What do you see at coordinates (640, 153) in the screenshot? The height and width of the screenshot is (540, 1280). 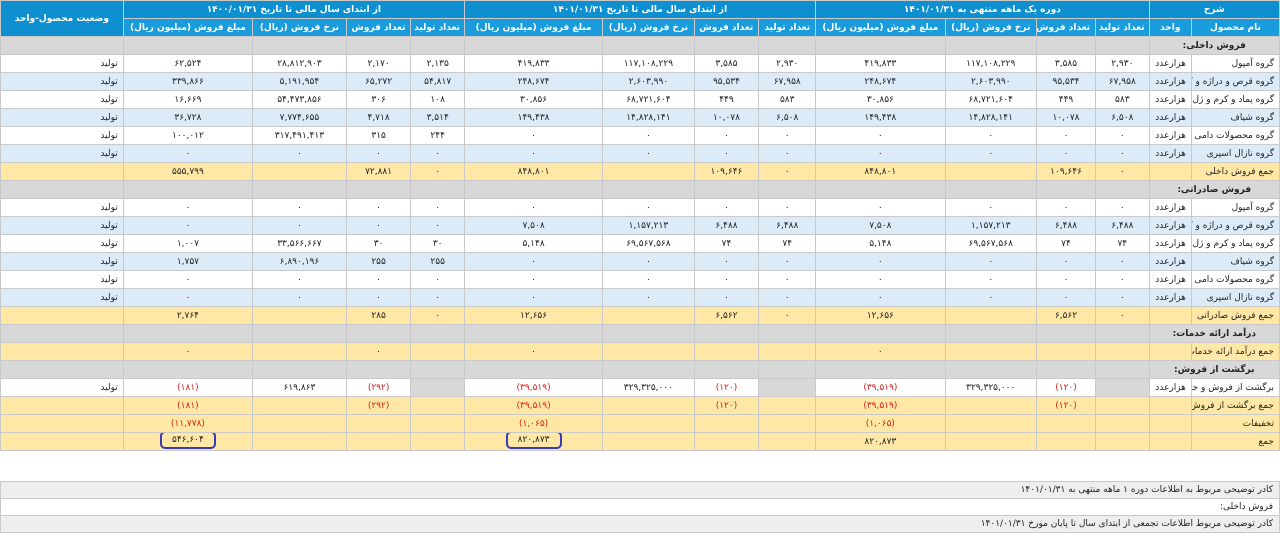 I see `table-row: گروه نازال اسپری هزارعدد ۰ ۰ ۰ ۰ ۰ ۰ ۰ ۰ ۰ ۰ ۰ ۰ تولید` at bounding box center [640, 153].